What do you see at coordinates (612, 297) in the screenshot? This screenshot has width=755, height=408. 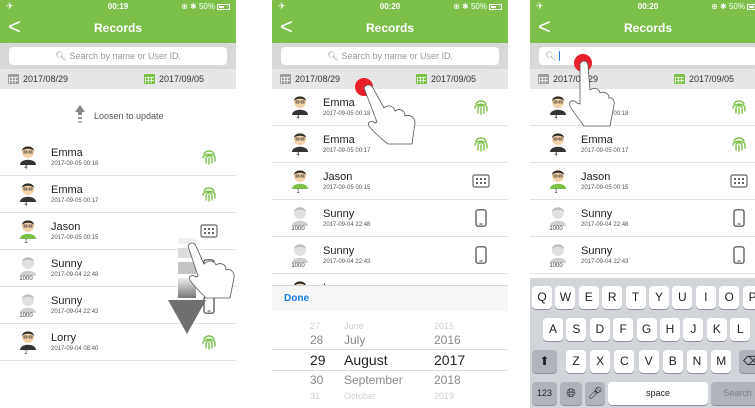 I see `key-r: R` at bounding box center [612, 297].